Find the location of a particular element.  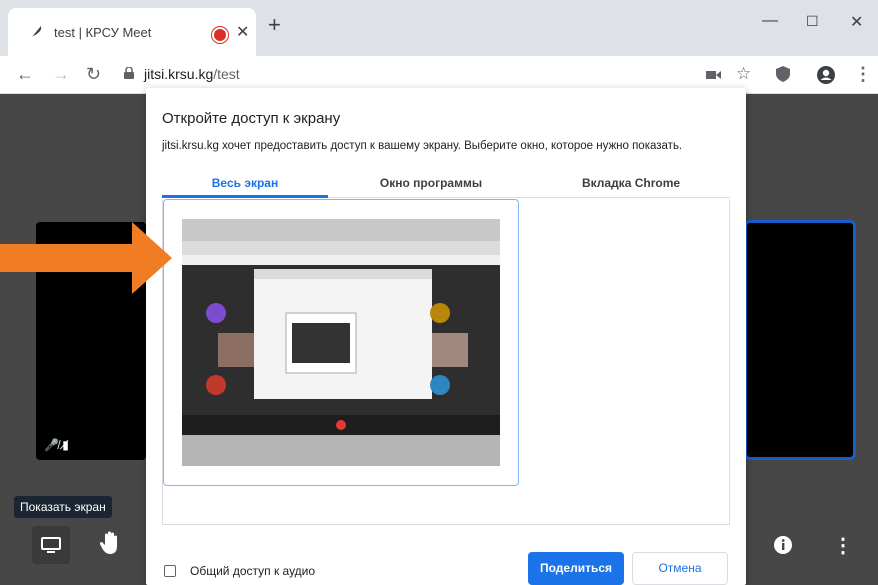

source-tabs: Весь экран Окно программы Вкладка Chrome is located at coordinates (446, 185).